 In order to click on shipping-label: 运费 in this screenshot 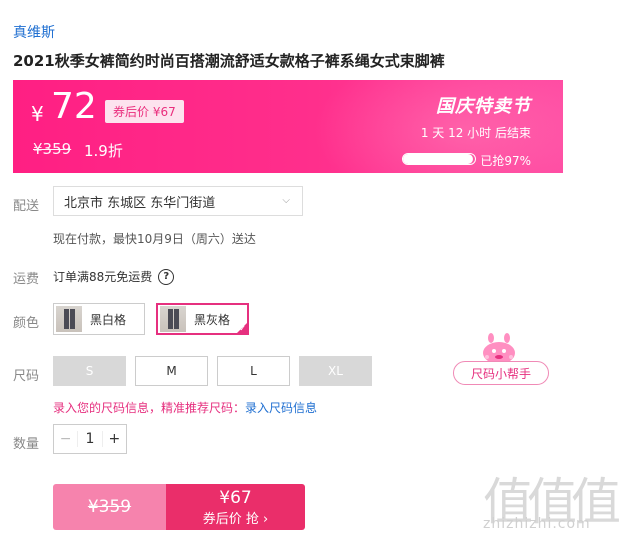, I will do `click(26, 279)`.